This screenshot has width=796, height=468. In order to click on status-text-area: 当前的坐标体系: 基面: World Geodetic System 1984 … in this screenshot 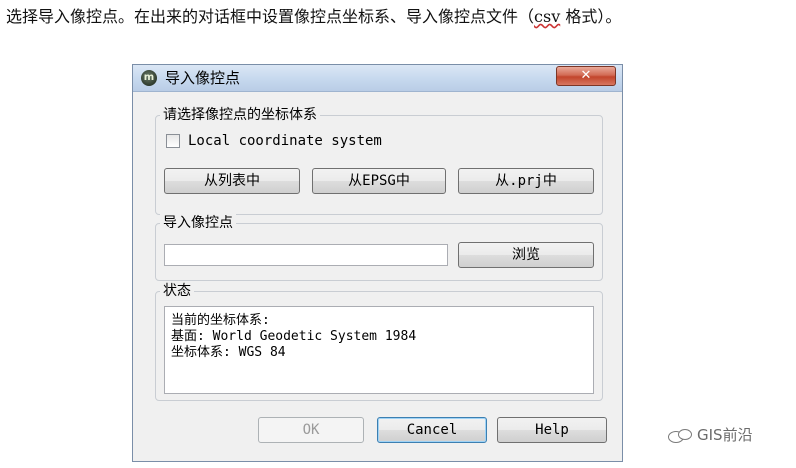, I will do `click(379, 350)`.